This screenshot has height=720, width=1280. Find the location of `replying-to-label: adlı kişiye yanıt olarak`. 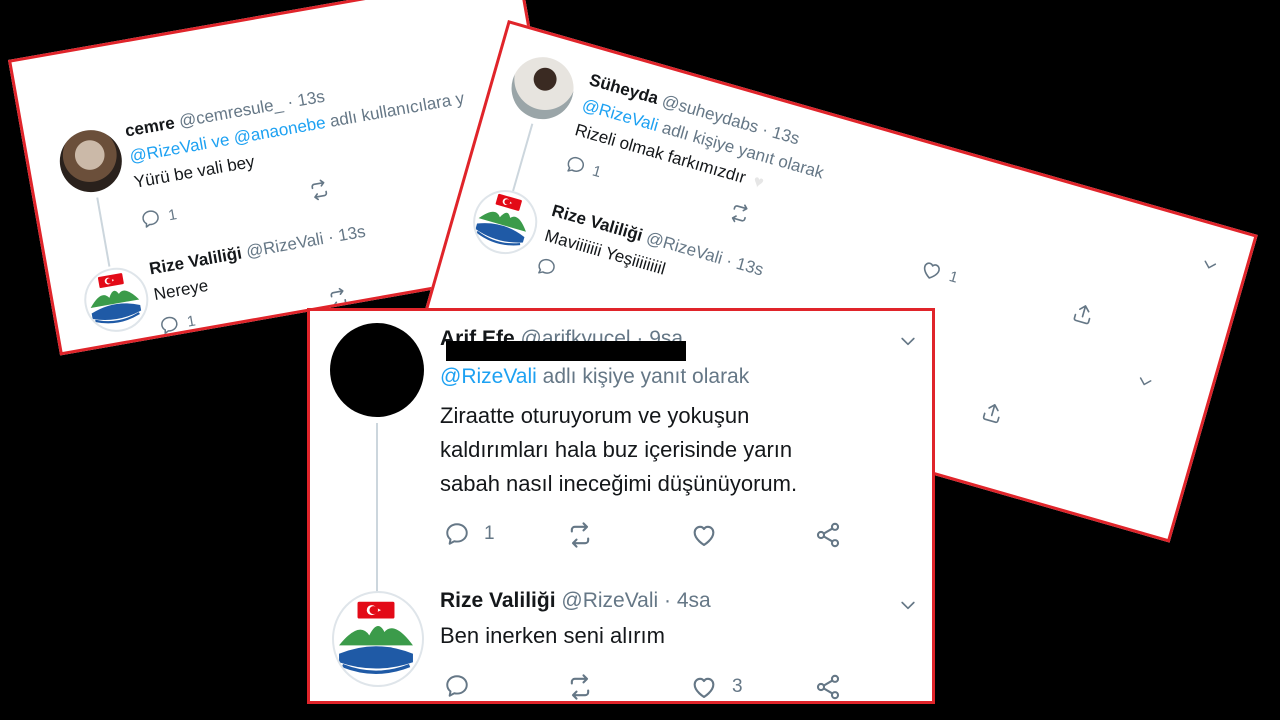

replying-to-label: adlı kişiye yanıt olarak is located at coordinates (646, 376).